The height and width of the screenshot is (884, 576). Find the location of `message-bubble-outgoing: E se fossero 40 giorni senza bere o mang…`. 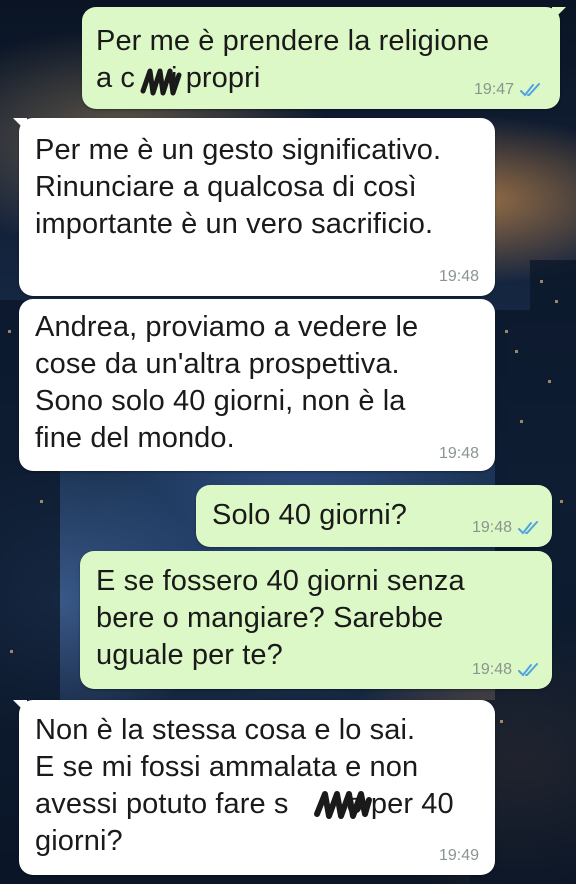

message-bubble-outgoing: E se fossero 40 giorni senza bere o mang… is located at coordinates (316, 620).